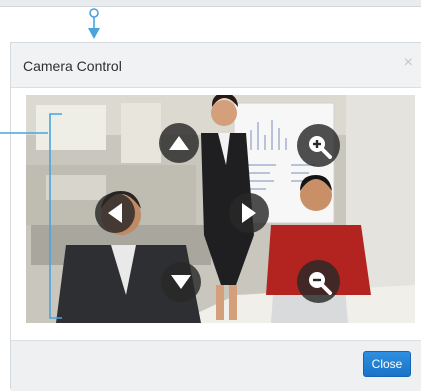  What do you see at coordinates (72, 66) in the screenshot?
I see `dialog-title: Camera Control` at bounding box center [72, 66].